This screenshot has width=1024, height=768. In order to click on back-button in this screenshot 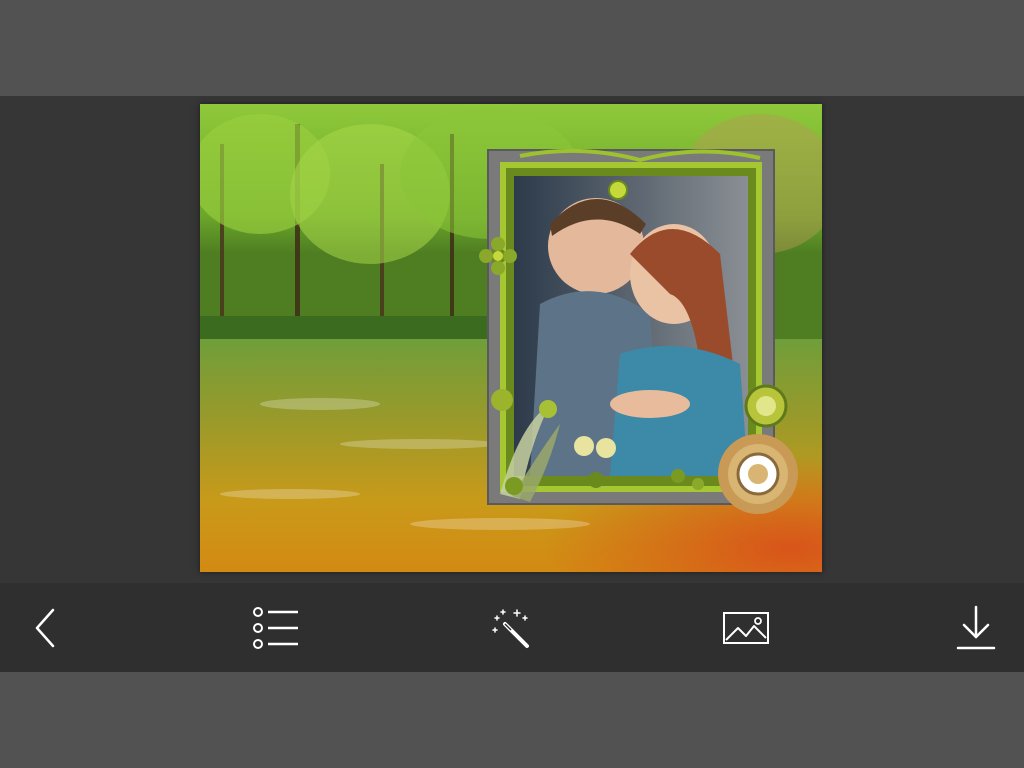, I will do `click(45, 627)`.